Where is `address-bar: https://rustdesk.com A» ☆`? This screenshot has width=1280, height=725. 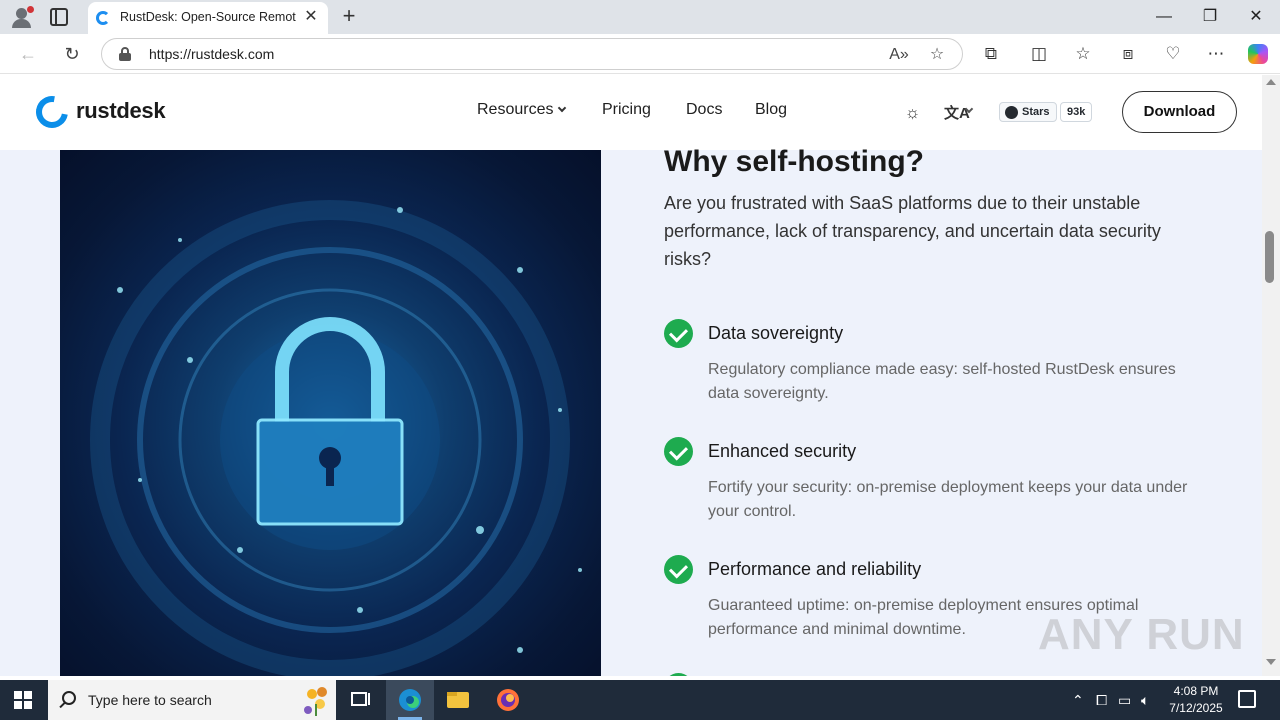
address-bar: https://rustdesk.com A» ☆ is located at coordinates (532, 54).